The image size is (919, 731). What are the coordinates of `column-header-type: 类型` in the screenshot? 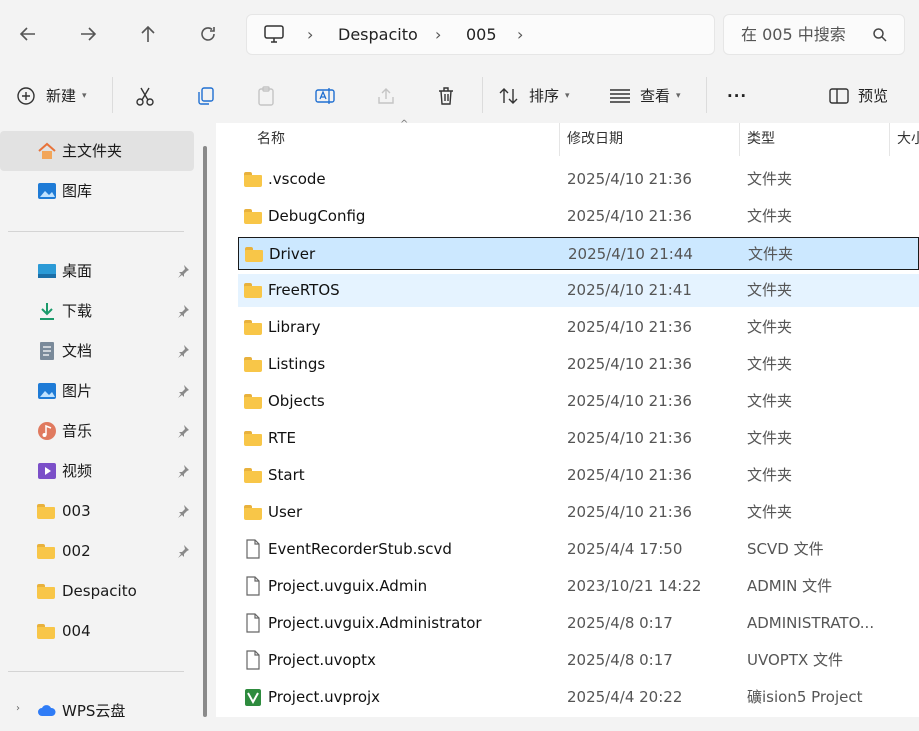 It's located at (761, 139).